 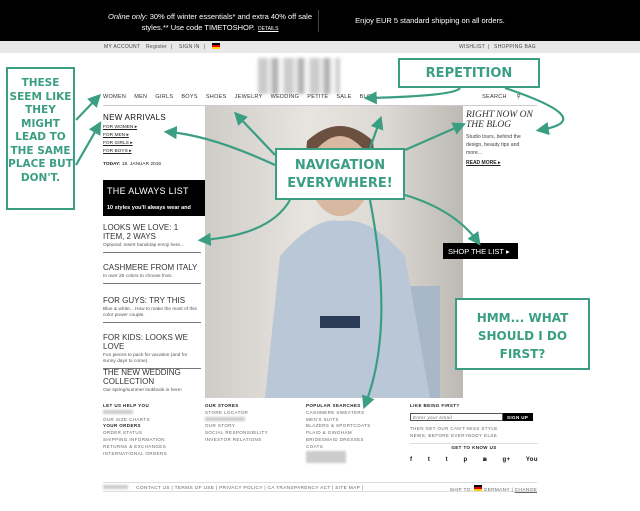 What do you see at coordinates (532, 460) in the screenshot?
I see `youtube-icon: You` at bounding box center [532, 460].